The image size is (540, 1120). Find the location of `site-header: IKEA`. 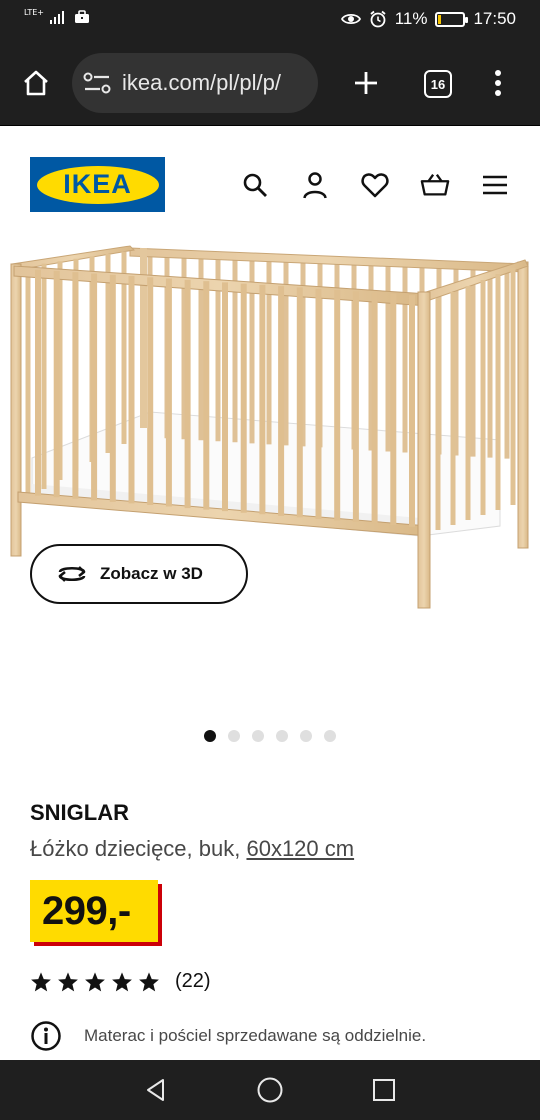

site-header: IKEA is located at coordinates (270, 181).